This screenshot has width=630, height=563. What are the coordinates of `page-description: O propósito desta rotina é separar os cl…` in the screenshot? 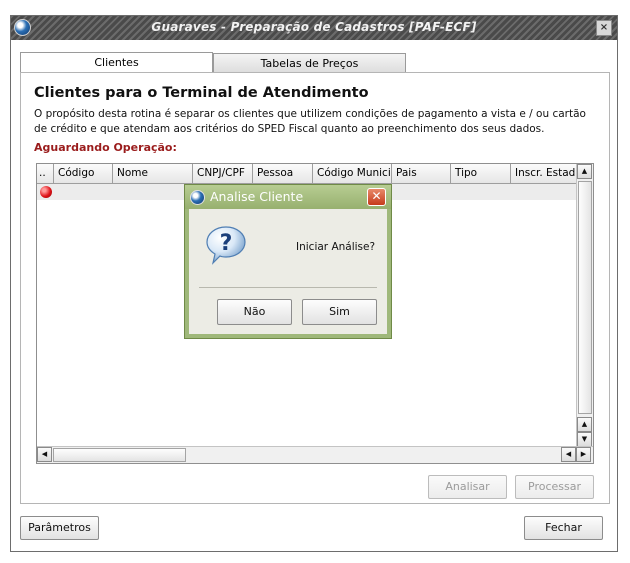 It's located at (310, 121).